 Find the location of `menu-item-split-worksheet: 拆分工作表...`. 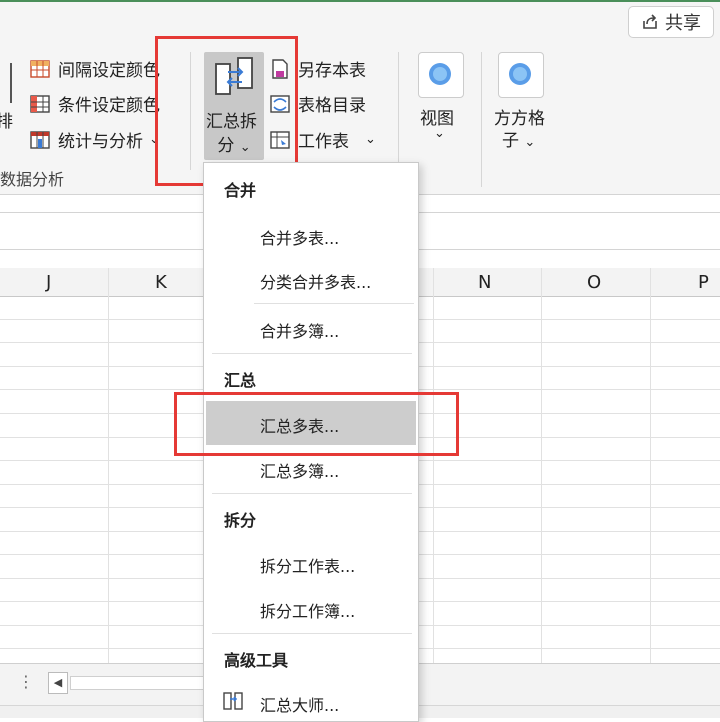

menu-item-split-worksheet: 拆分工作表... is located at coordinates (307, 565).